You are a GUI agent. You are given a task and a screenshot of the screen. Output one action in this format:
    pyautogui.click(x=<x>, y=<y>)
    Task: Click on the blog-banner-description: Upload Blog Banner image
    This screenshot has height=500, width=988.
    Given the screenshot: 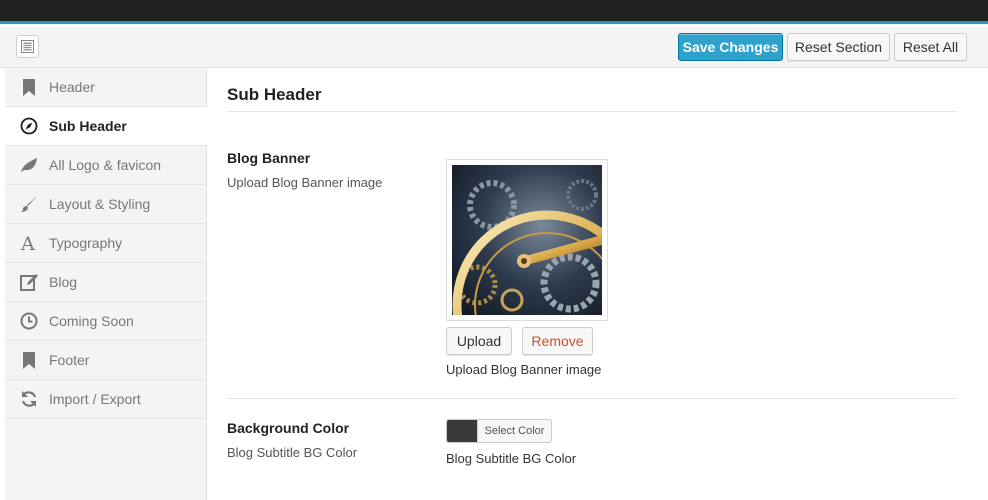 What is the action you would take?
    pyautogui.click(x=524, y=369)
    